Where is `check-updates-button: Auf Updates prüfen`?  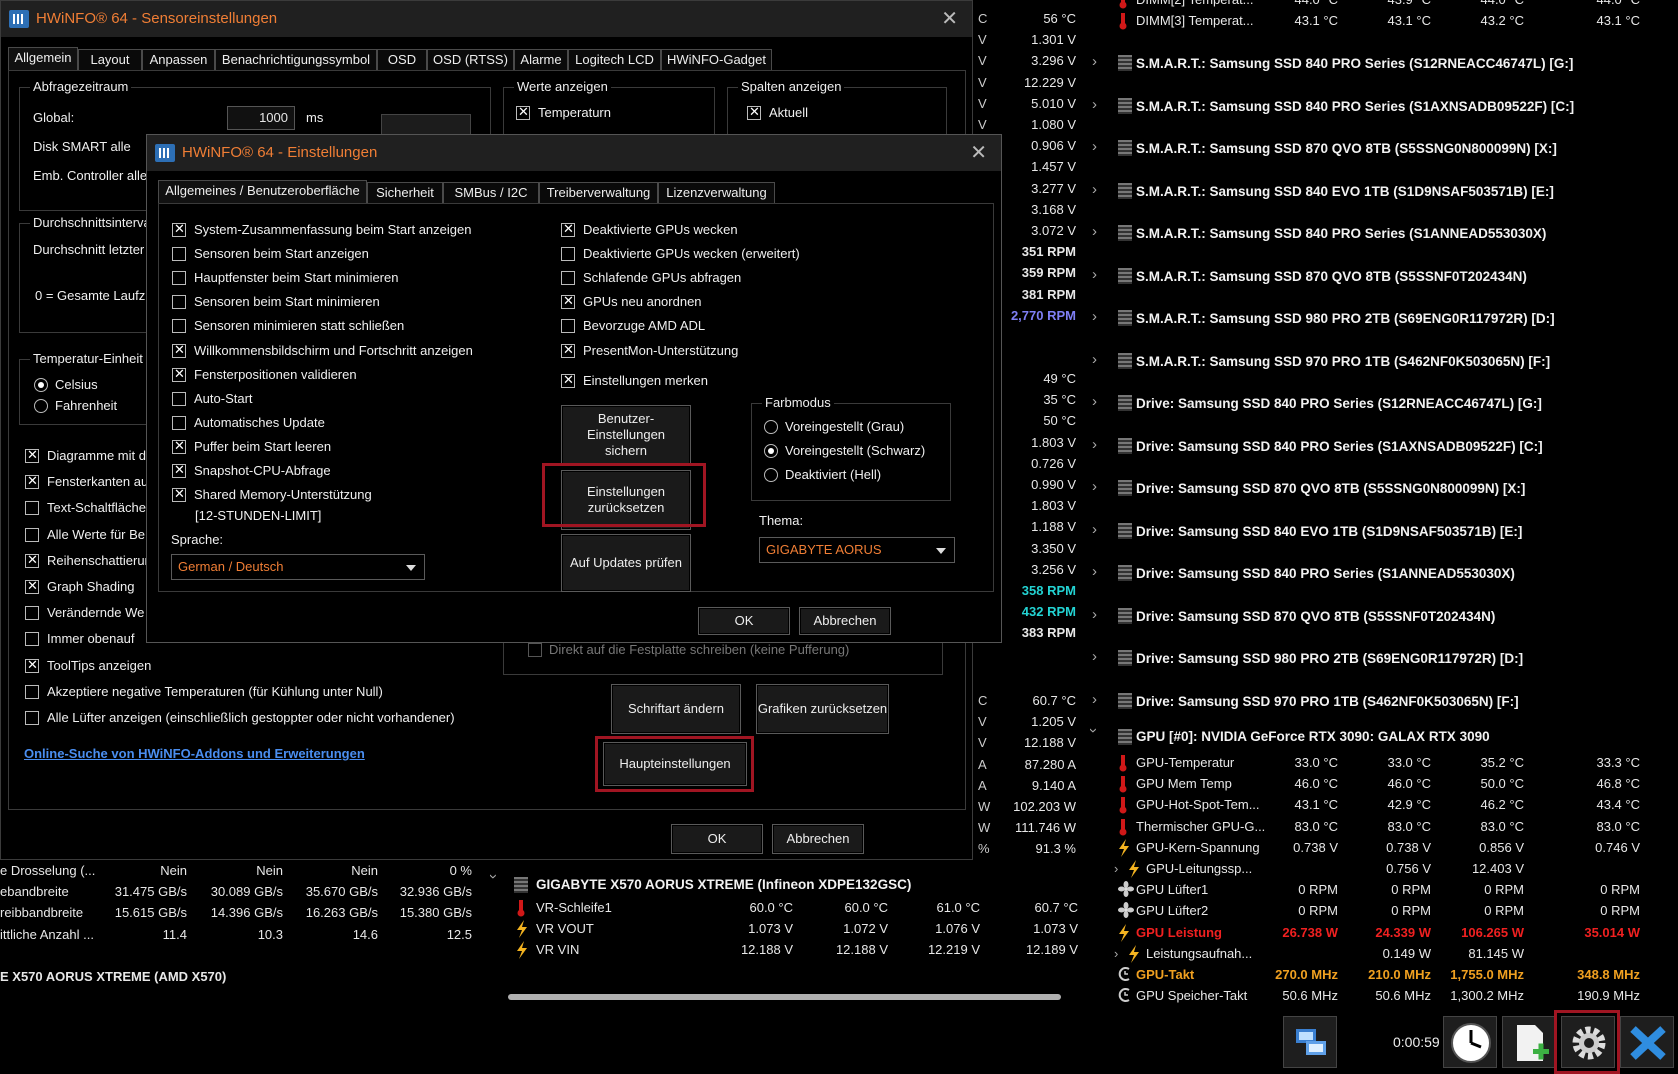
check-updates-button: Auf Updates prüfen is located at coordinates (626, 563).